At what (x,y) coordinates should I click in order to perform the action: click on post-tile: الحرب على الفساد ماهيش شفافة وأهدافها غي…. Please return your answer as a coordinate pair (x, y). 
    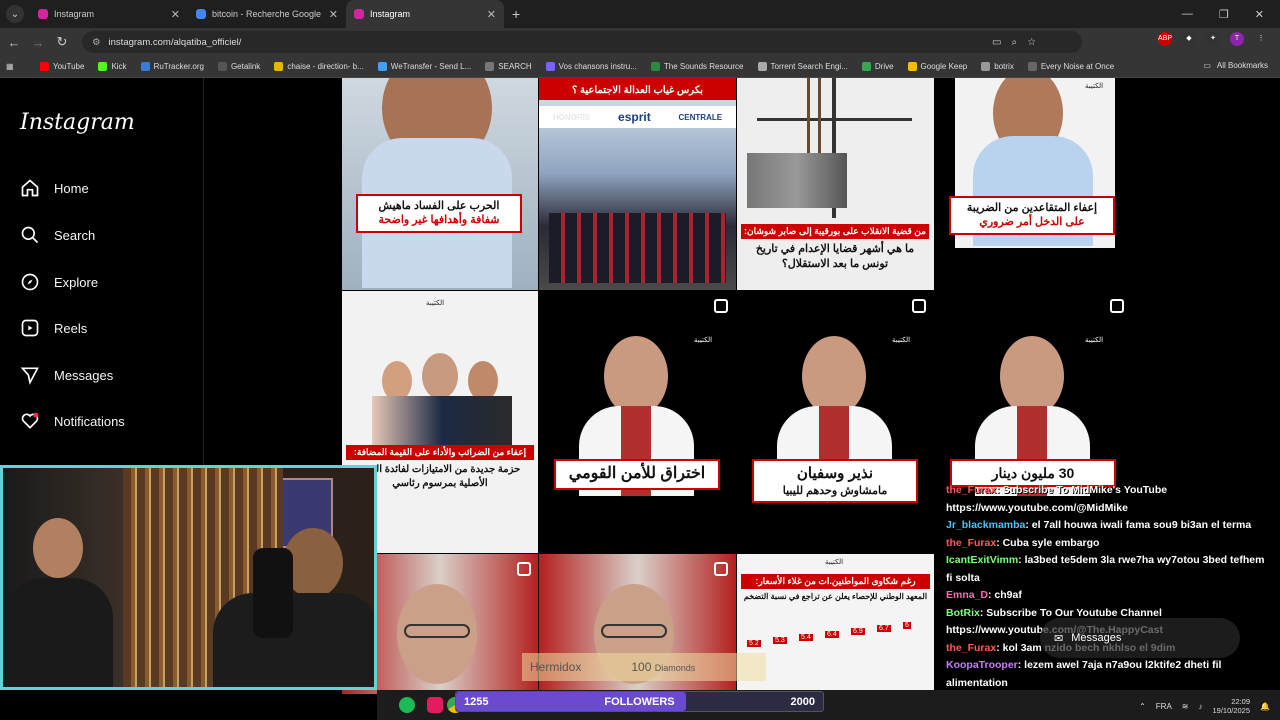
    Looking at the image, I should click on (440, 184).